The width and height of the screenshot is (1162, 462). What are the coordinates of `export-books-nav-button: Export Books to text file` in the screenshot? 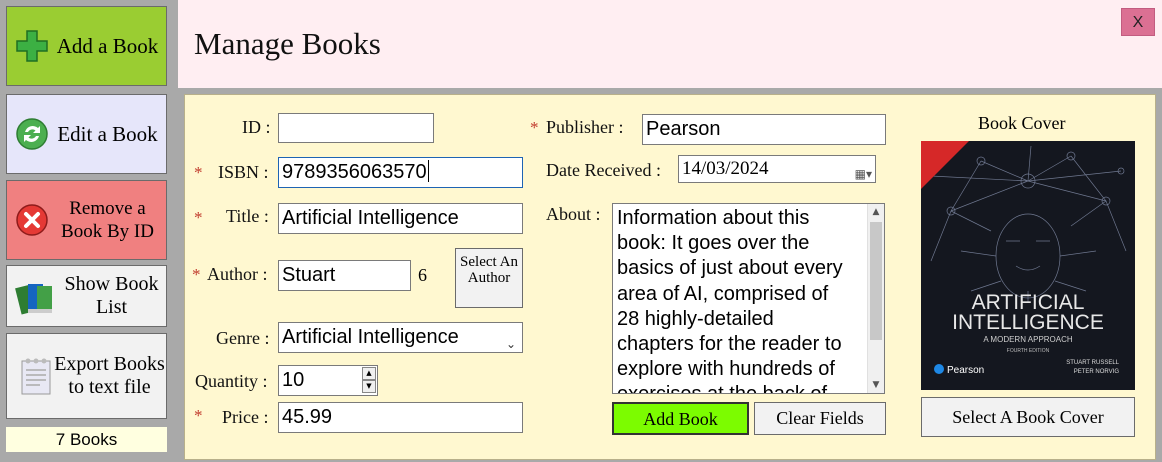 It's located at (86, 376).